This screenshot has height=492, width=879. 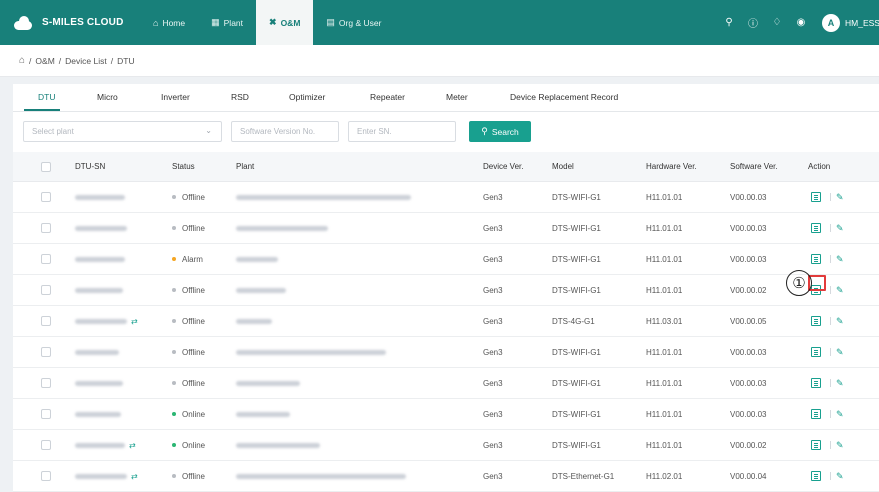 What do you see at coordinates (831, 22) in the screenshot?
I see `avatar: A` at bounding box center [831, 22].